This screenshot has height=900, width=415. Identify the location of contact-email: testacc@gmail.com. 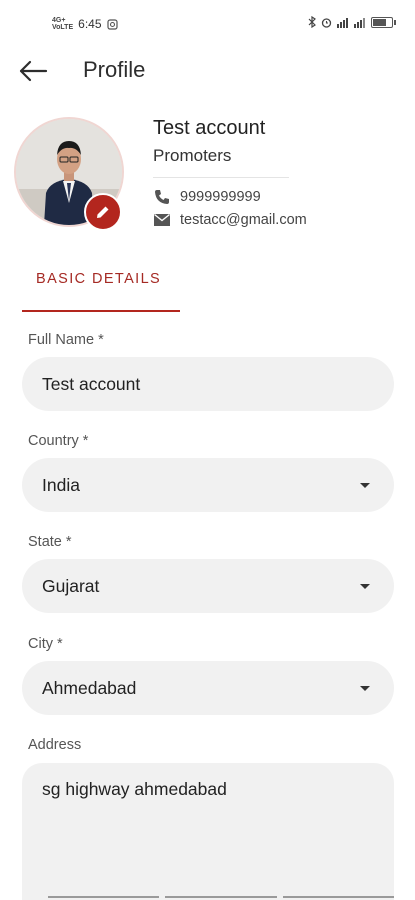
(243, 220).